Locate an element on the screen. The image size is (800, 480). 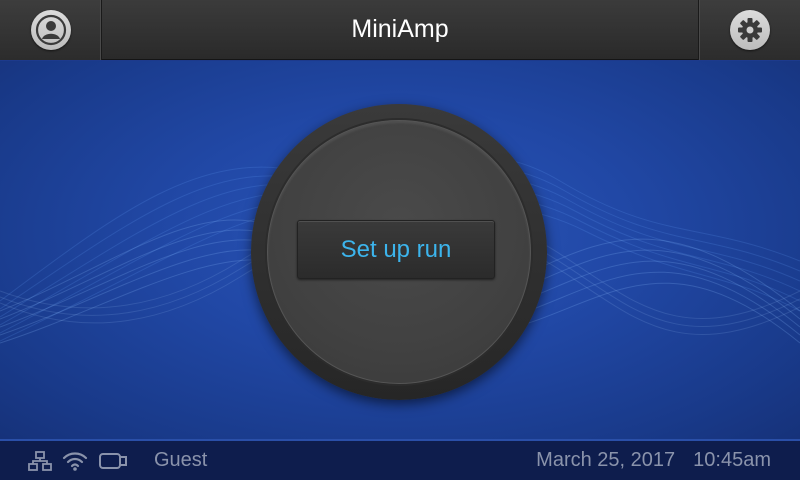
header-bar: MiniAmp is located at coordinates (400, 30).